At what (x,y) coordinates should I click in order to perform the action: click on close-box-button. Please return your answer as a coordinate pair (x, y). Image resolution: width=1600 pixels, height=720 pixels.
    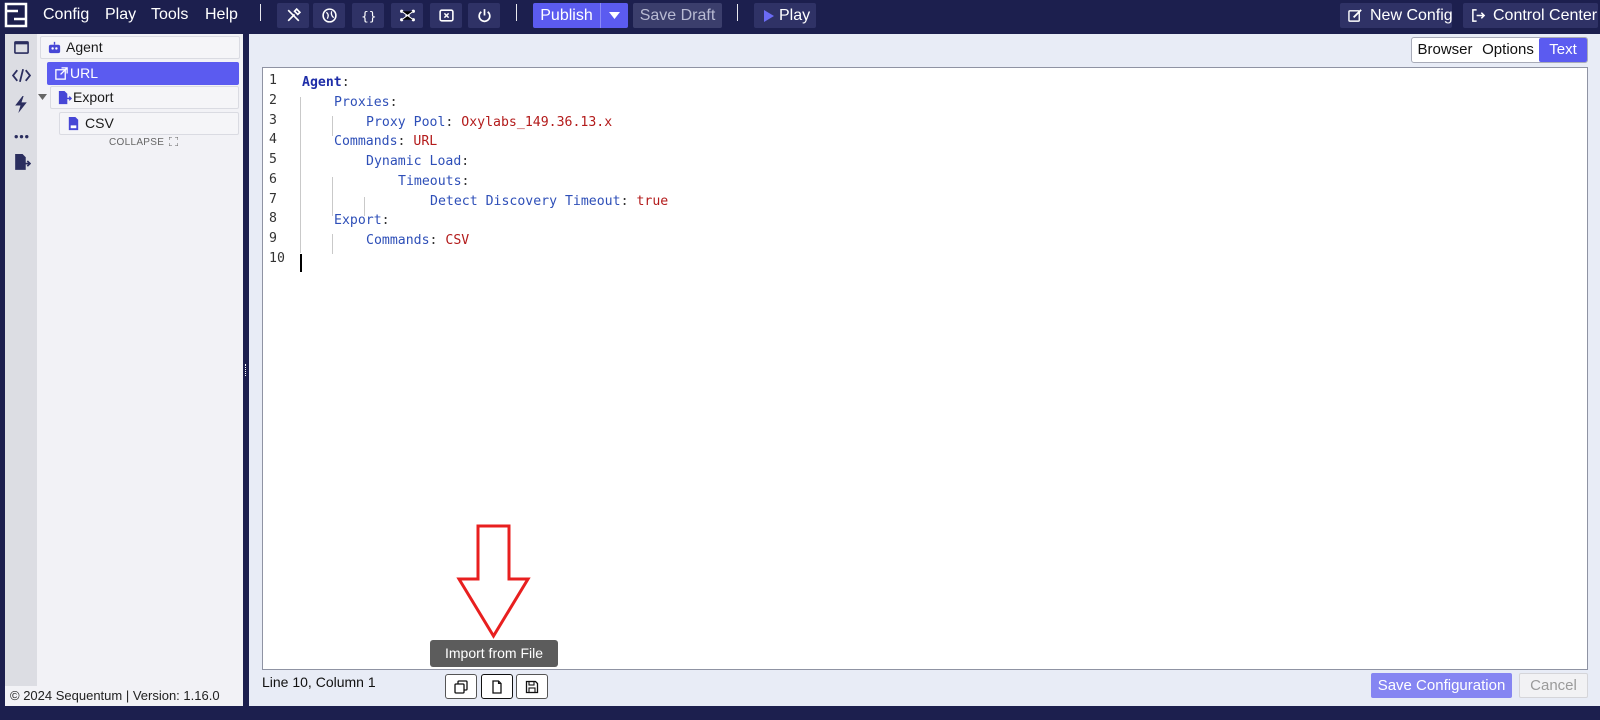
    Looking at the image, I should click on (446, 15).